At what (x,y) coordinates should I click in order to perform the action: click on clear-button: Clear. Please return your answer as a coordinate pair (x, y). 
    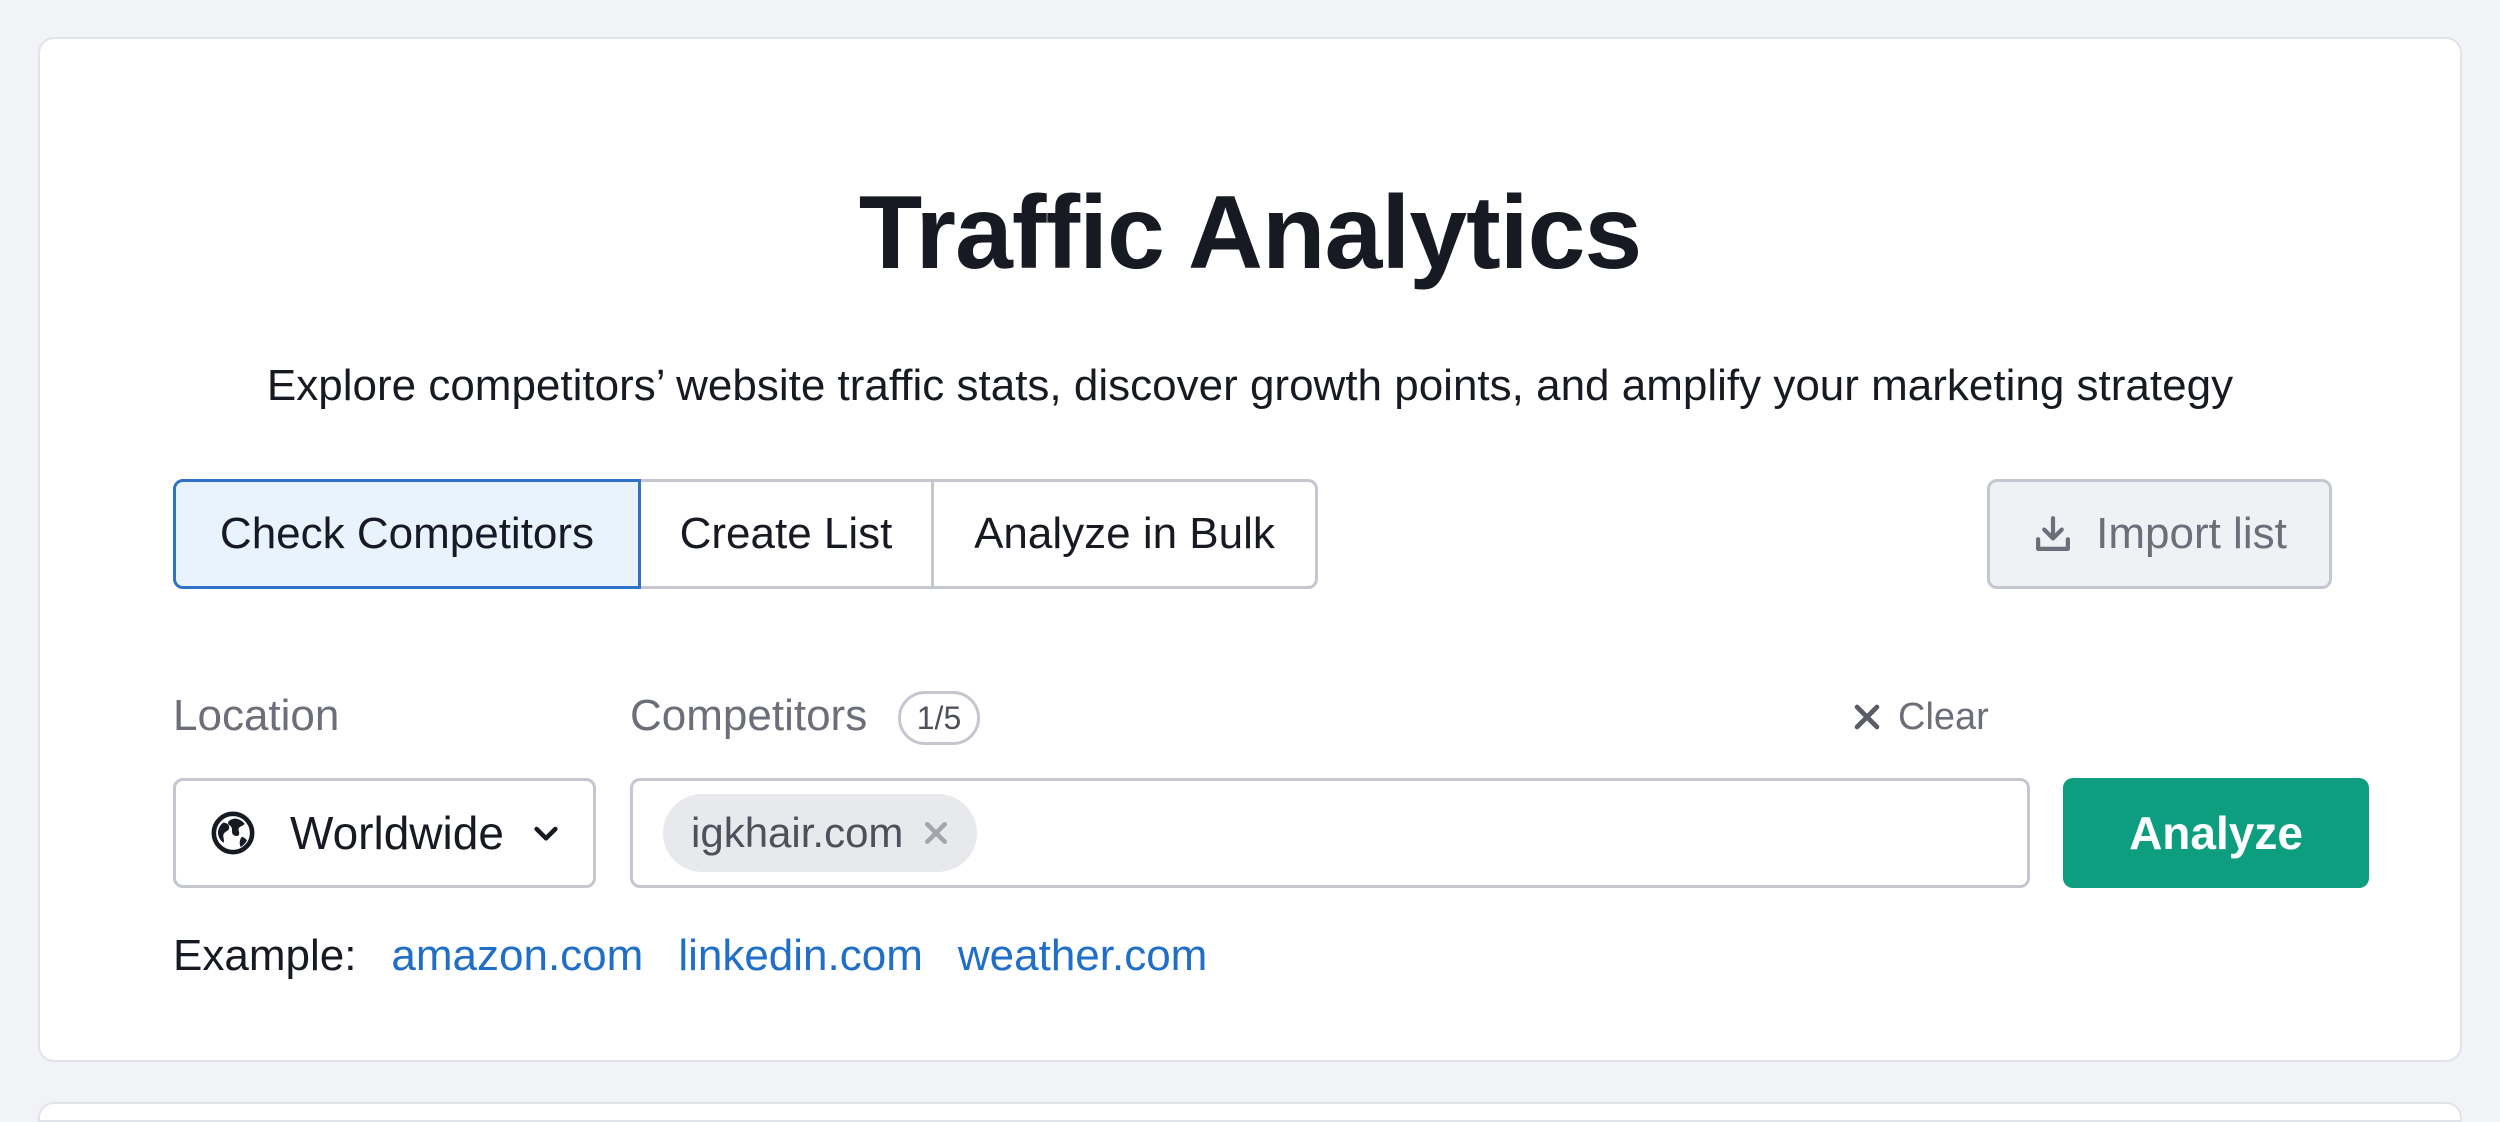
    Looking at the image, I should click on (1919, 717).